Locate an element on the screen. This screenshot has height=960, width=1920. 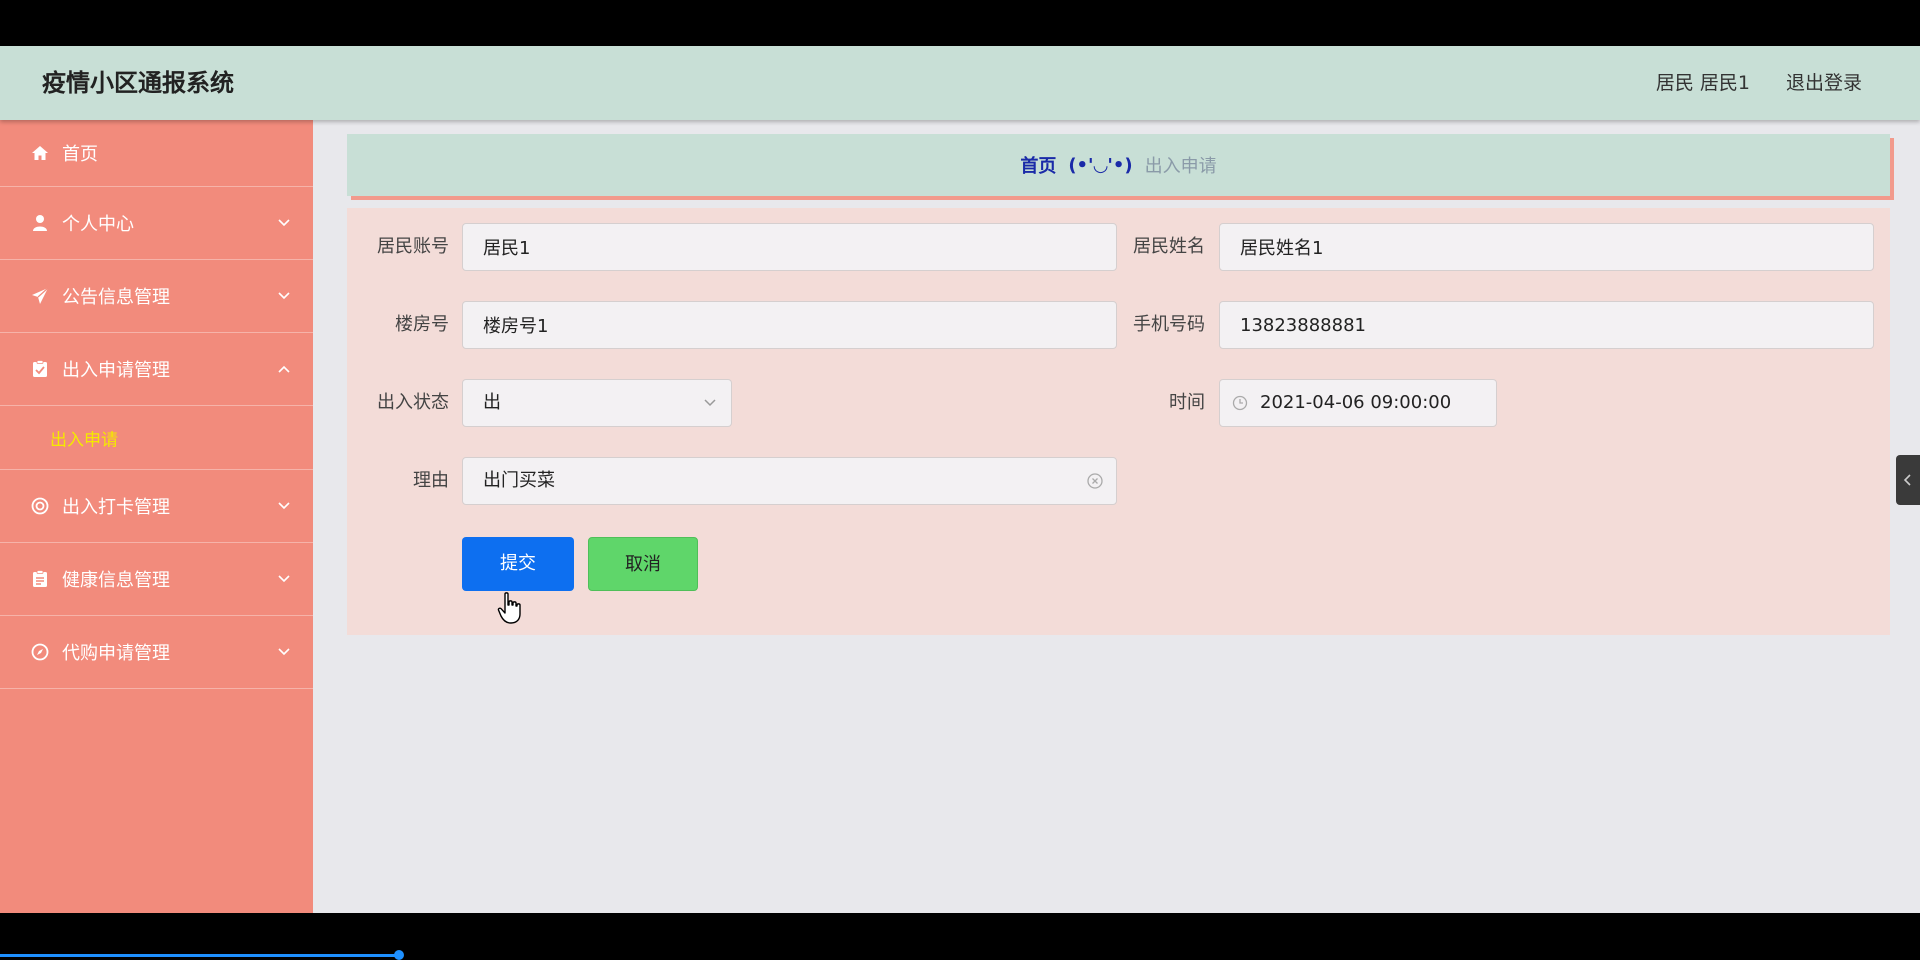
sidebar-item-label: 出入打卡管理 is located at coordinates (116, 507).